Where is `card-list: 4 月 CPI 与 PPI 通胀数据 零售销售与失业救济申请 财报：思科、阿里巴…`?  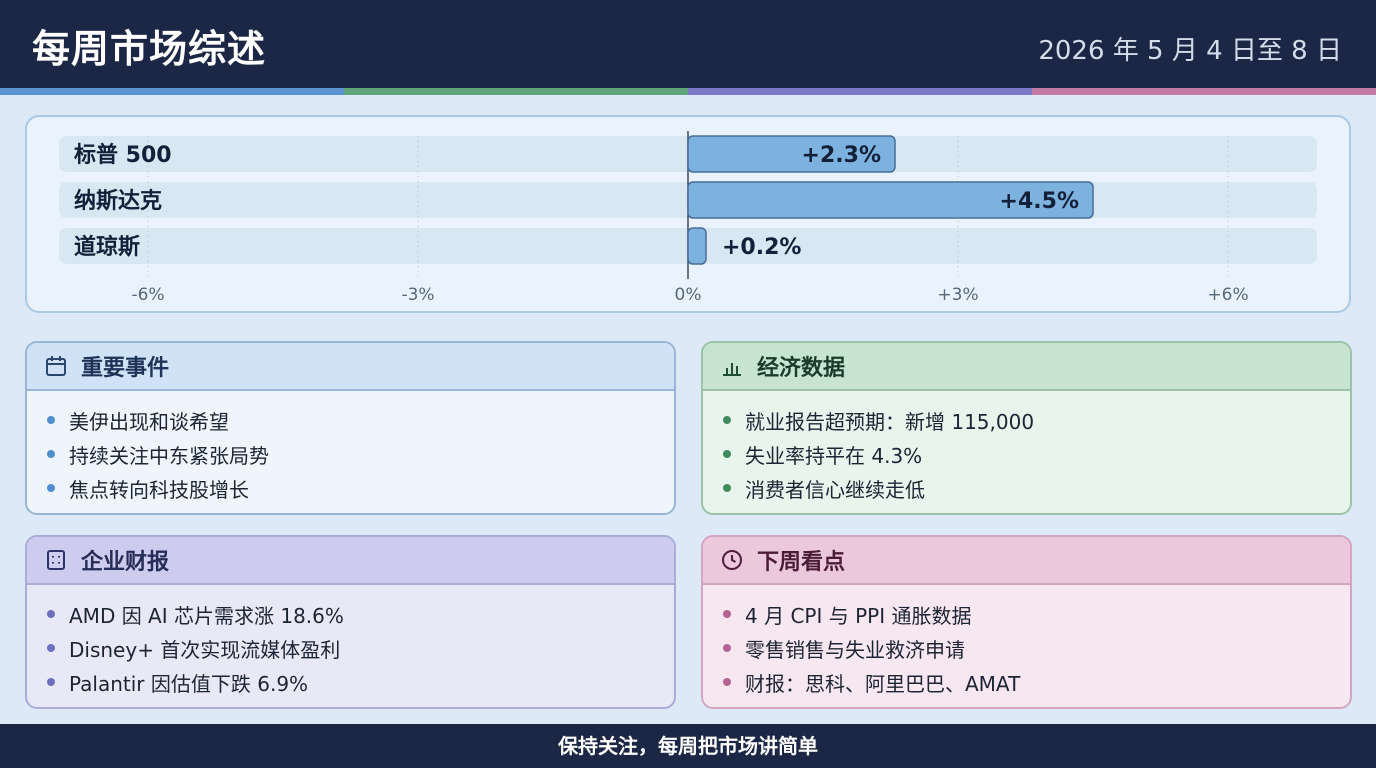 card-list: 4 月 CPI 与 PPI 通胀数据 零售销售与失业救济申请 财报：思科、阿里巴… is located at coordinates (1026, 642).